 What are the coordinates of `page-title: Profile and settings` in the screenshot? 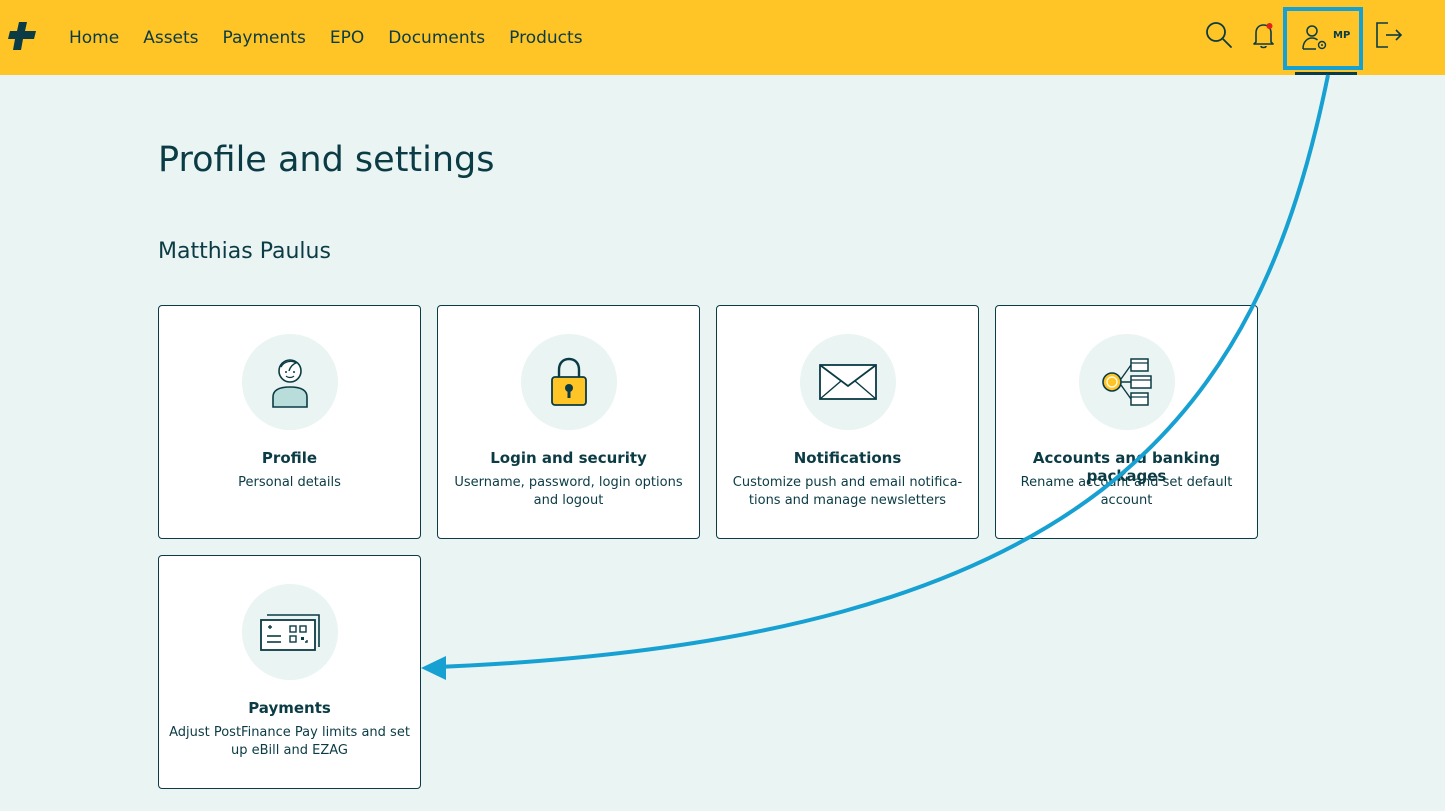 It's located at (326, 160).